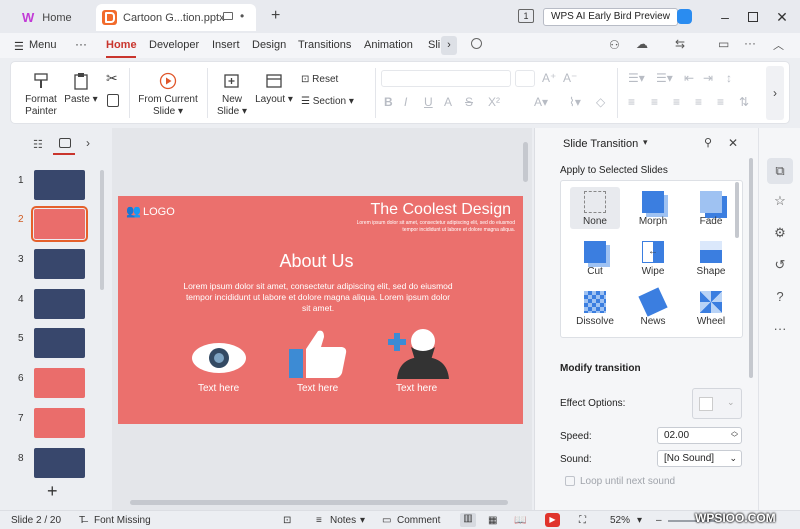 Image resolution: width=800 pixels, height=529 pixels. I want to click on font-name-combo, so click(446, 78).